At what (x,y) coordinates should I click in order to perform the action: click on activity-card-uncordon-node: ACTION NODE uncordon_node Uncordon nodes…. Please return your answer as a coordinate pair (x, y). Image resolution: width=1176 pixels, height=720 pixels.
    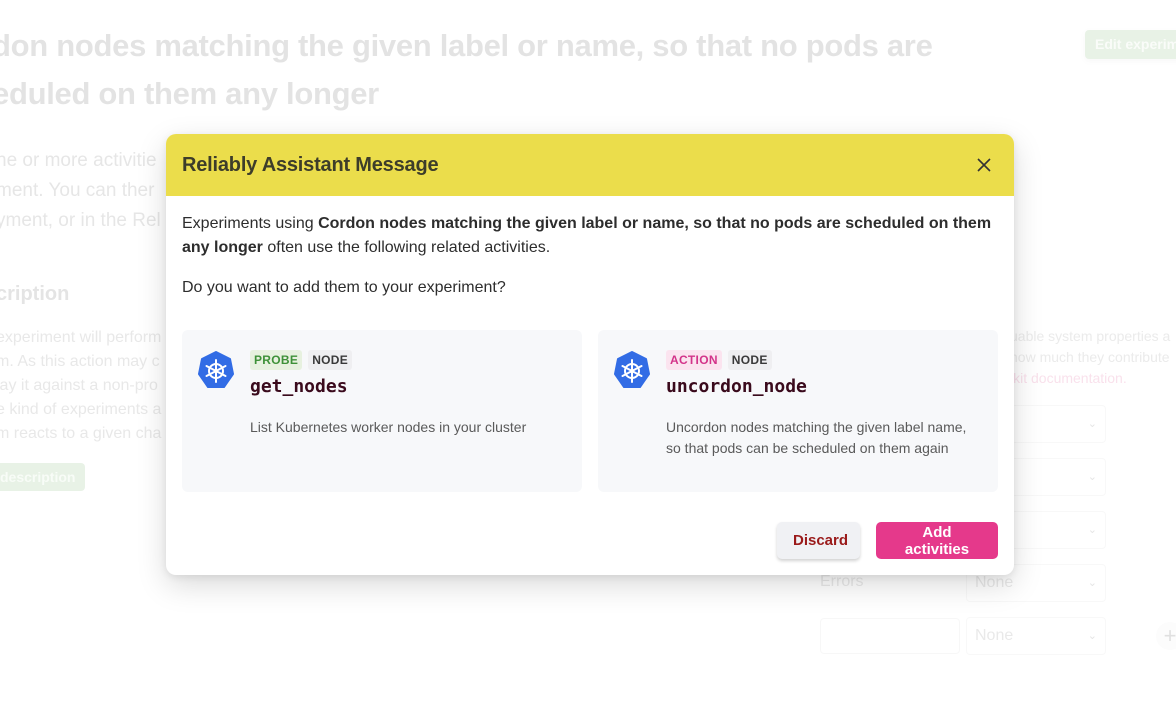
    Looking at the image, I should click on (798, 411).